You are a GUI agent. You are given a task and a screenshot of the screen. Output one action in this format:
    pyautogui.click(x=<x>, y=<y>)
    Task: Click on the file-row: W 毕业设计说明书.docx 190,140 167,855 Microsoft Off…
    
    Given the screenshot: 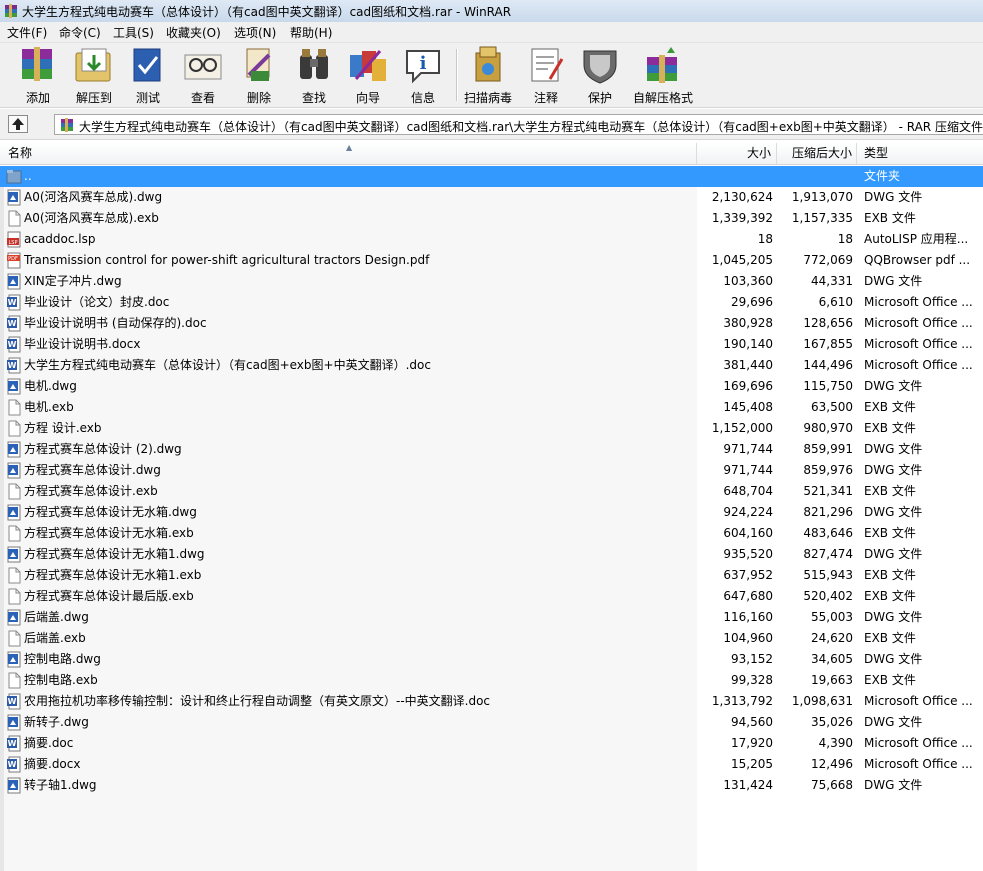 What is the action you would take?
    pyautogui.click(x=491, y=344)
    